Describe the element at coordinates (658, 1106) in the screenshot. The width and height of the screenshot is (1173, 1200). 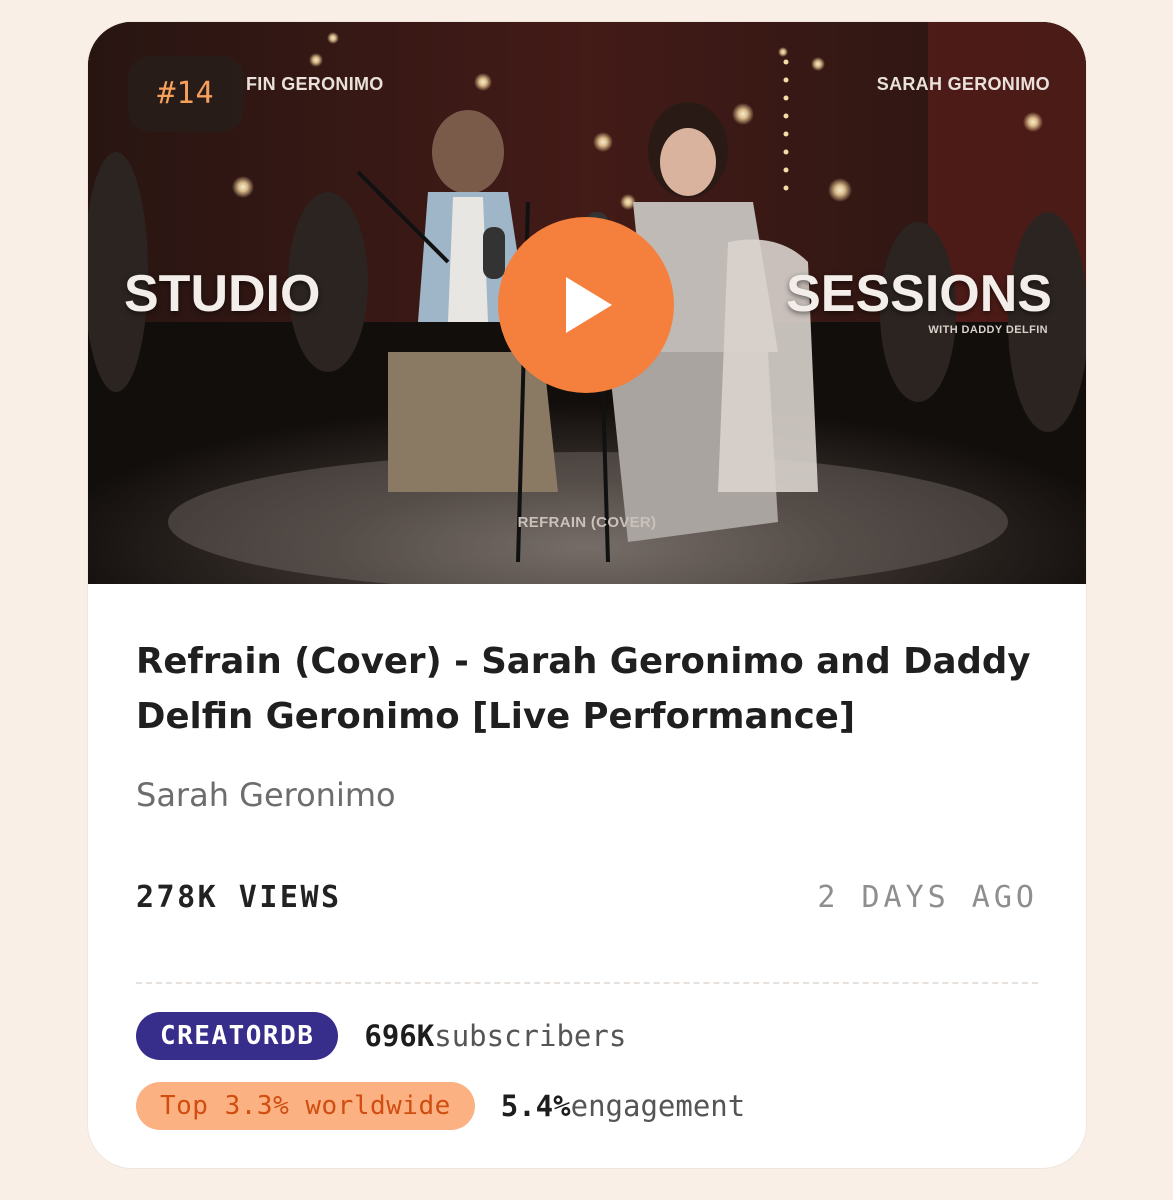
I see `engagement-label: engagement` at that location.